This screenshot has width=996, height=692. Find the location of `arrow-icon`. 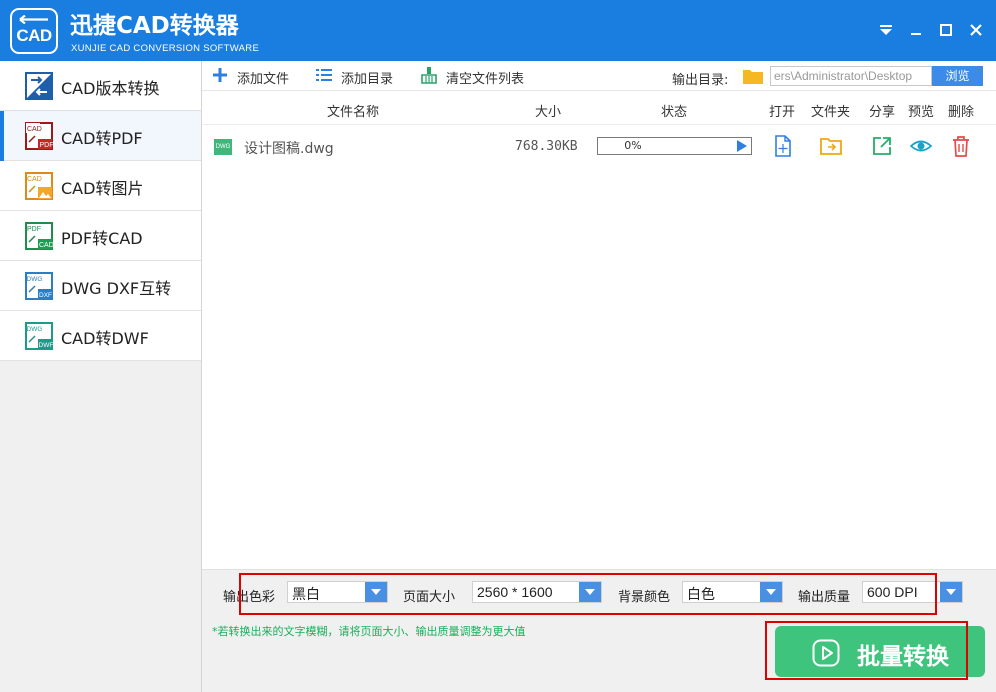

arrow-icon is located at coordinates (33, 19).